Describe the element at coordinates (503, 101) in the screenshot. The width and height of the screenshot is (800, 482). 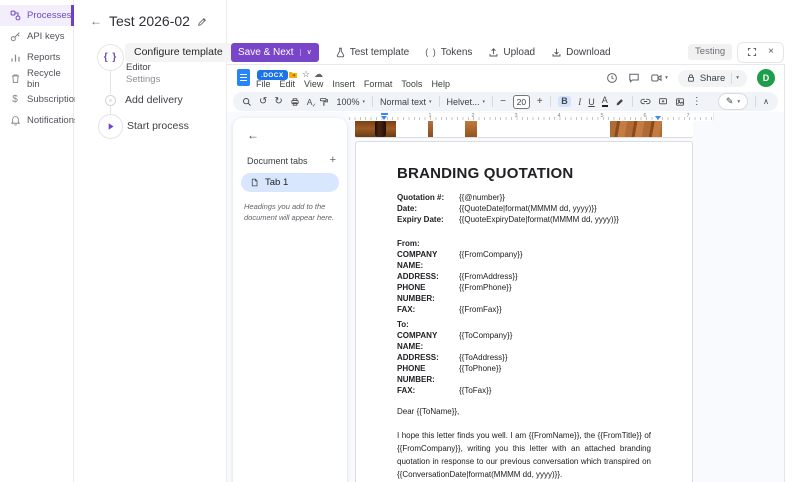
I see `decrease-font-icon: −` at that location.